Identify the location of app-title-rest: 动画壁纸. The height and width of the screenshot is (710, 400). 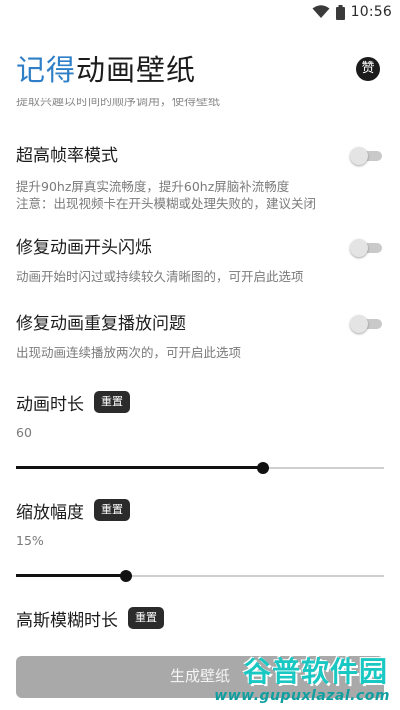
(136, 70).